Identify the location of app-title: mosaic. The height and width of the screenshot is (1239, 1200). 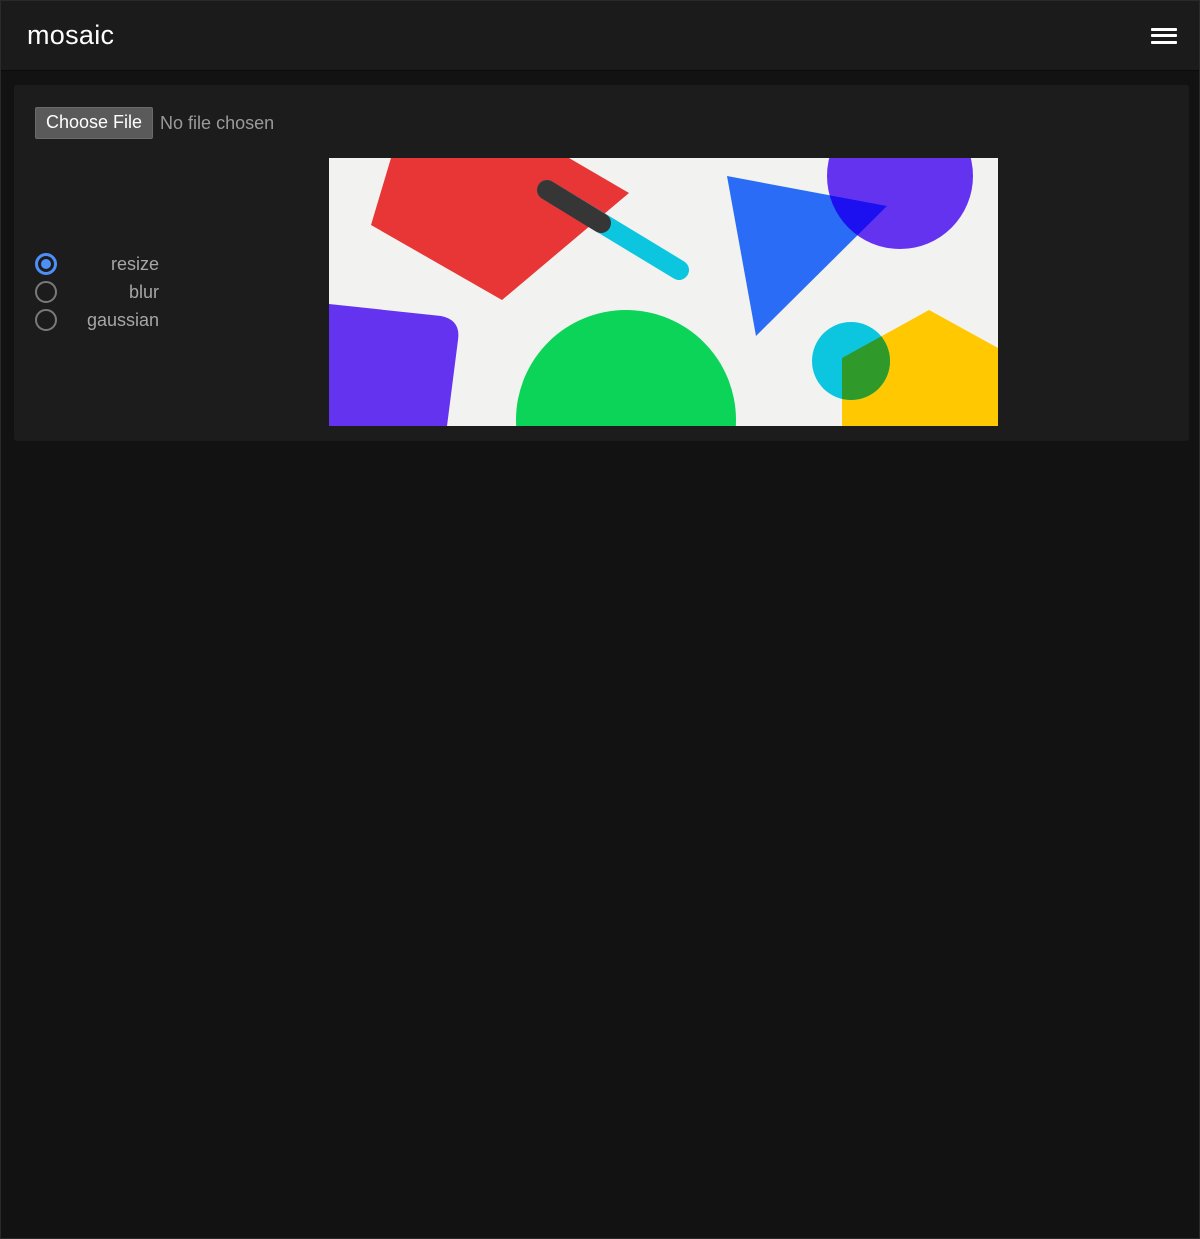
(71, 35).